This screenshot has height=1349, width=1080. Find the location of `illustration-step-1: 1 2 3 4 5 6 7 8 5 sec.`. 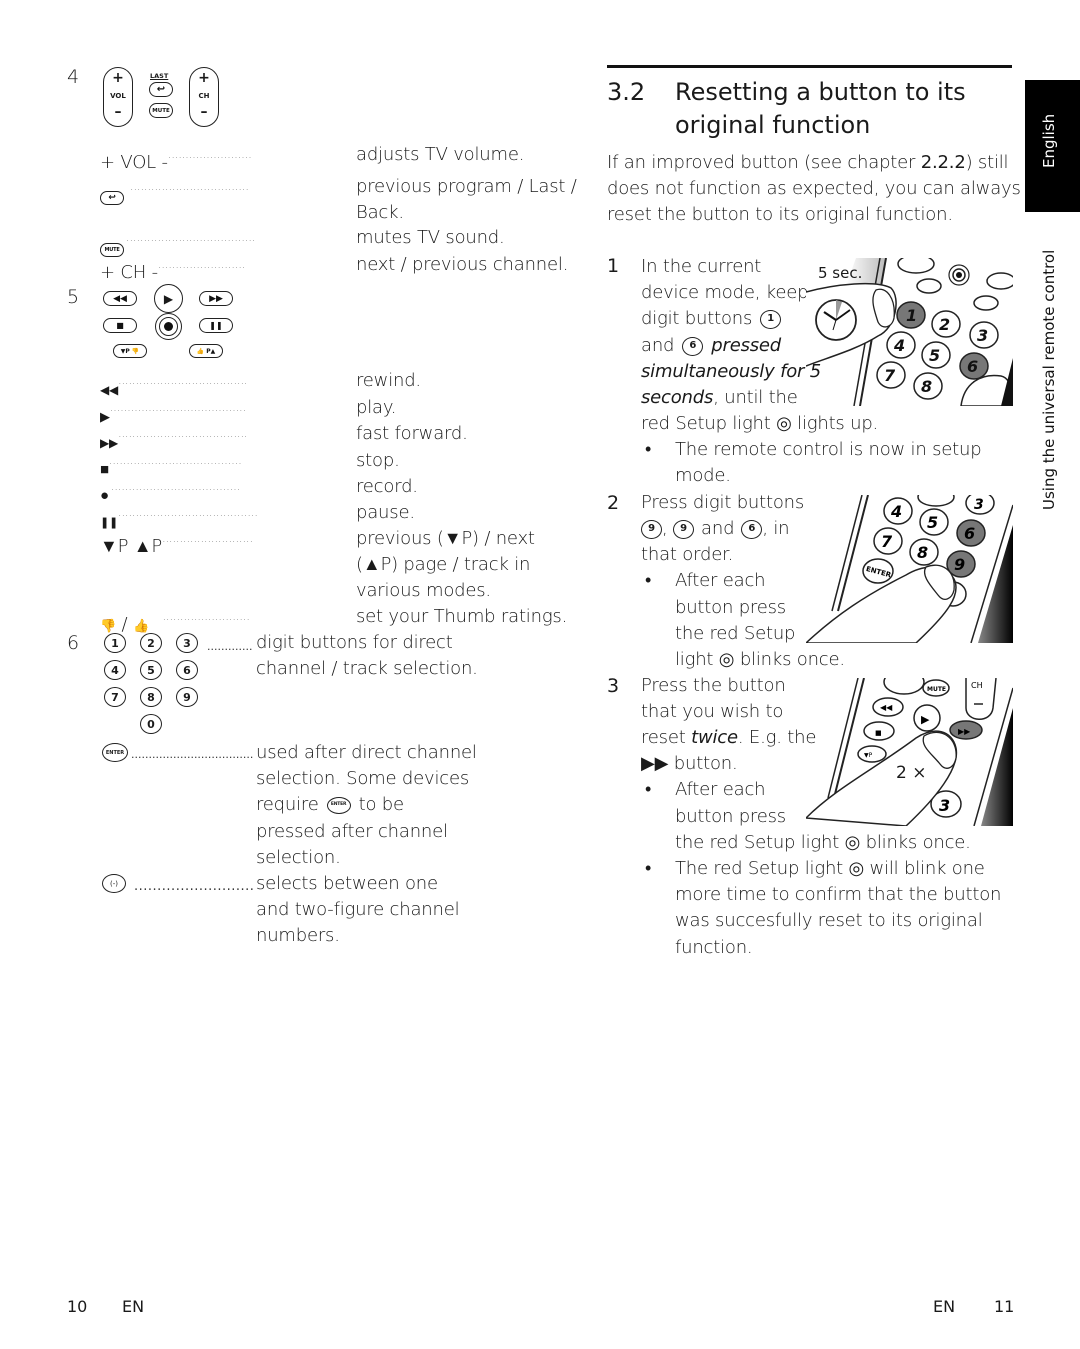

illustration-step-1: 1 2 3 4 5 6 7 8 5 sec. is located at coordinates (909, 332).